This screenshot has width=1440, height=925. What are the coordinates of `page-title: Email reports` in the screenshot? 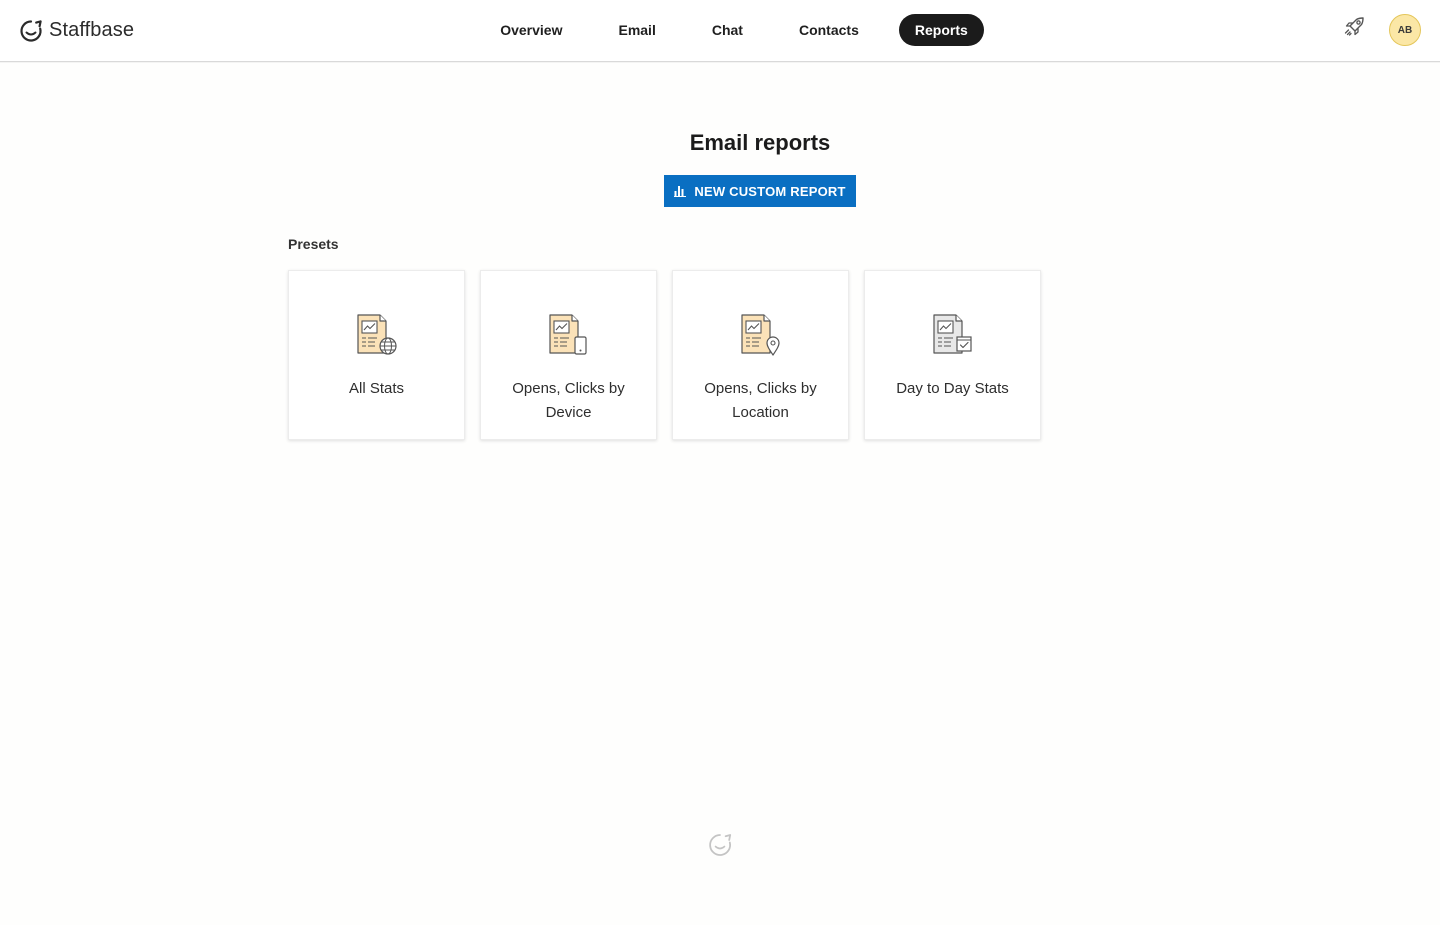 It's located at (760, 142).